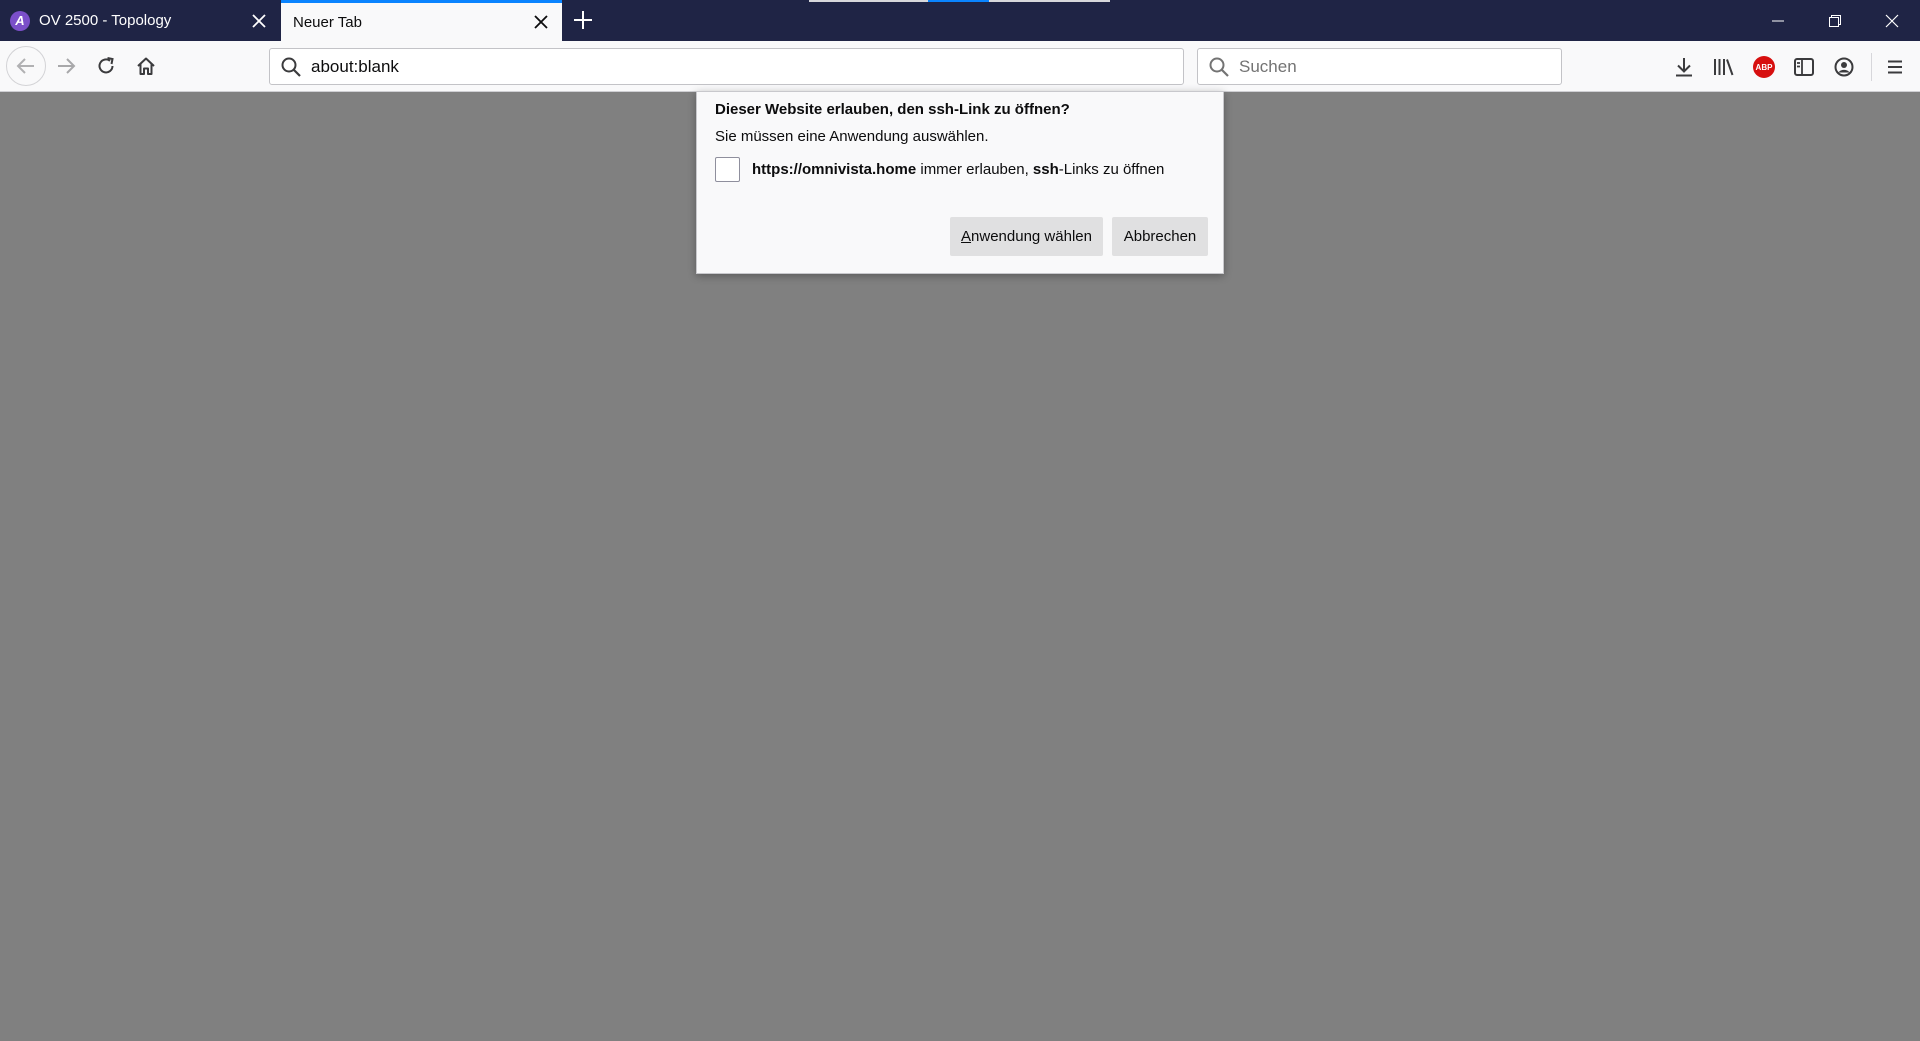  Describe the element at coordinates (1111, 169) in the screenshot. I see `label-end: -Links zu öffnen` at that location.